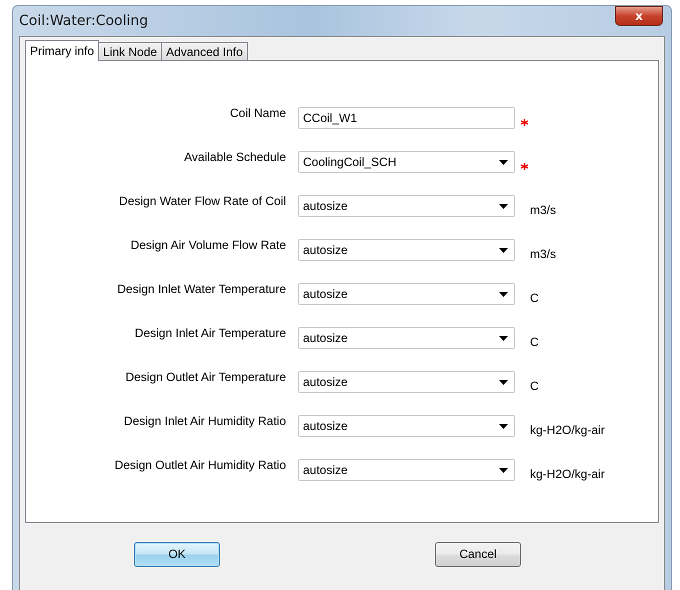 The width and height of the screenshot is (680, 590). I want to click on field-label: Available Schedule, so click(234, 157).